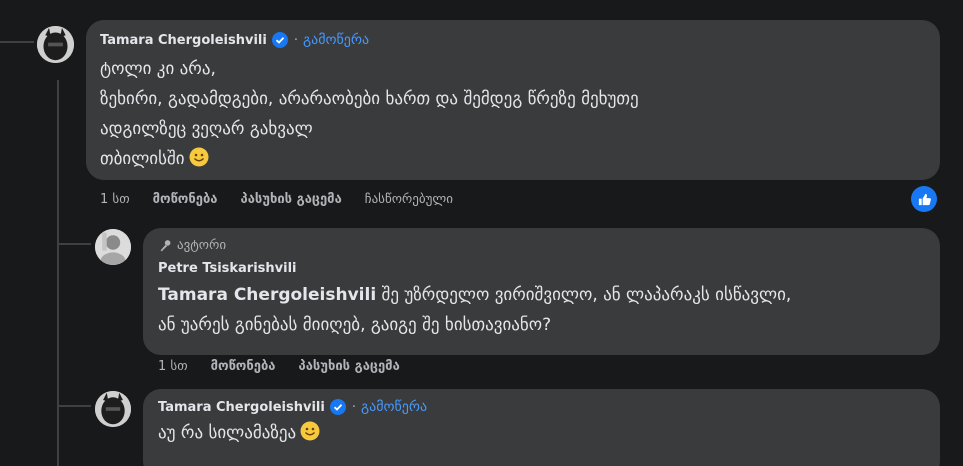  What do you see at coordinates (227, 433) in the screenshot?
I see `comment-line: აუ რა სილამაზეა` at bounding box center [227, 433].